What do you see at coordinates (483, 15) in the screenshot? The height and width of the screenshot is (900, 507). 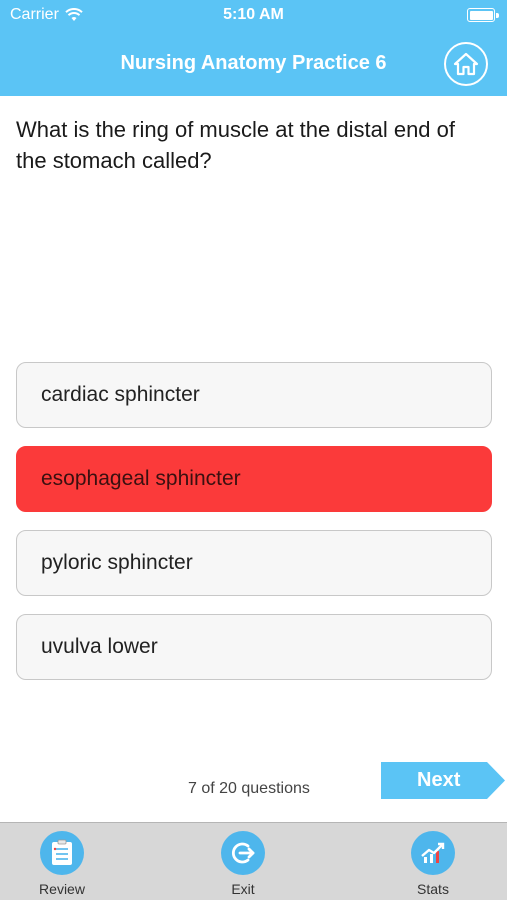 I see `battery-icon` at bounding box center [483, 15].